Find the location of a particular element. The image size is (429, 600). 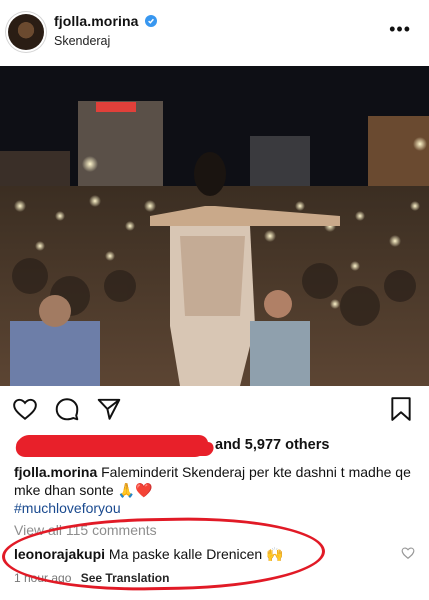

avatar is located at coordinates (26, 32).